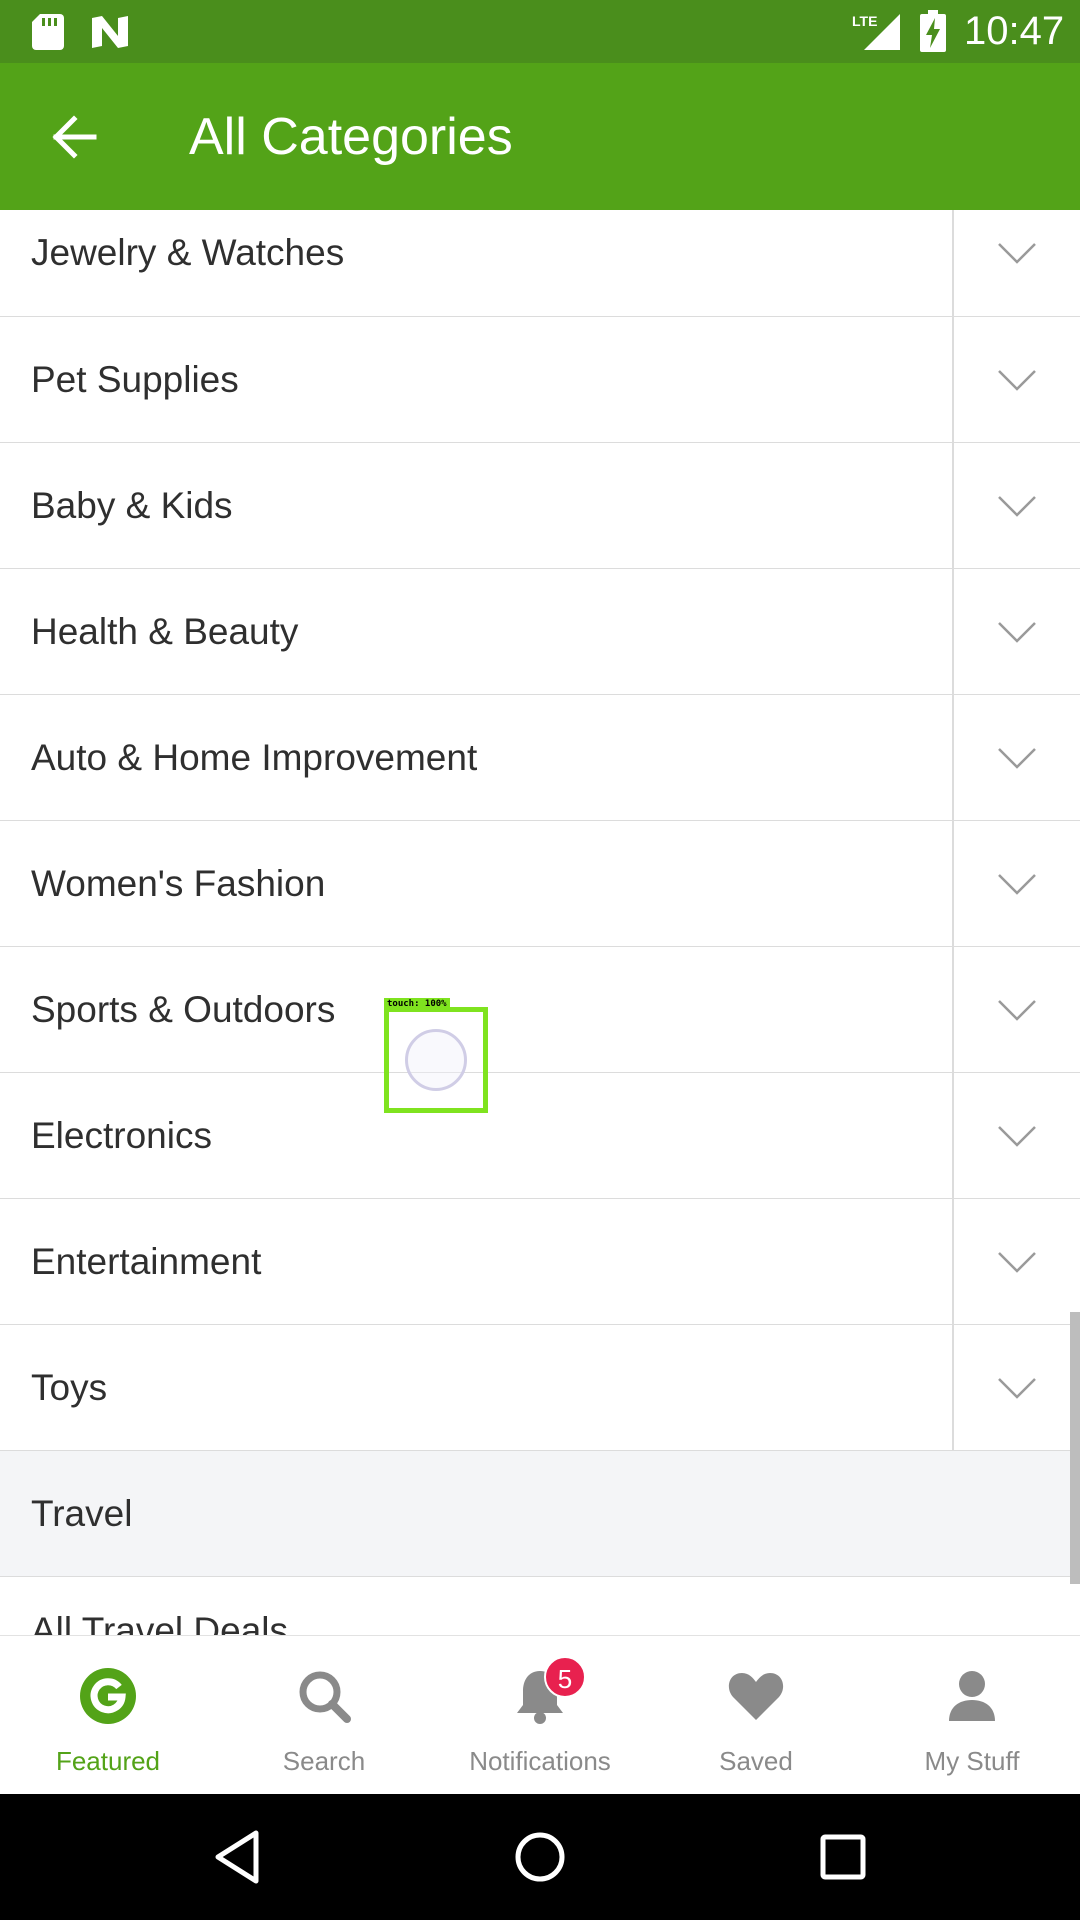 The height and width of the screenshot is (1920, 1080). Describe the element at coordinates (972, 1761) in the screenshot. I see `nav-label: My Stuff` at that location.